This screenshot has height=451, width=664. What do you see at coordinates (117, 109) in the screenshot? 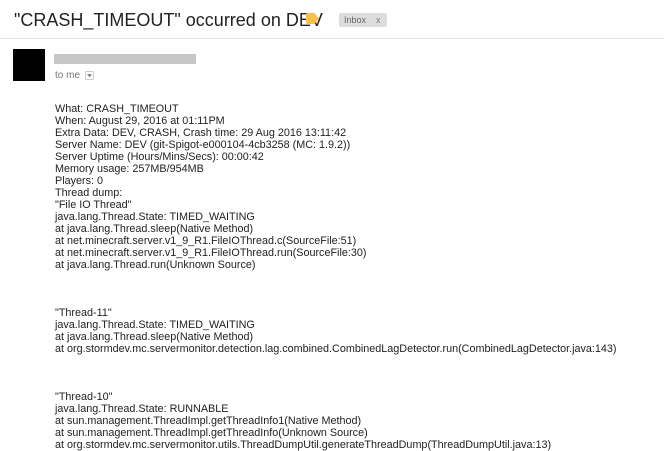
I see `body-line: What: CRASH_TIMEOUT` at bounding box center [117, 109].